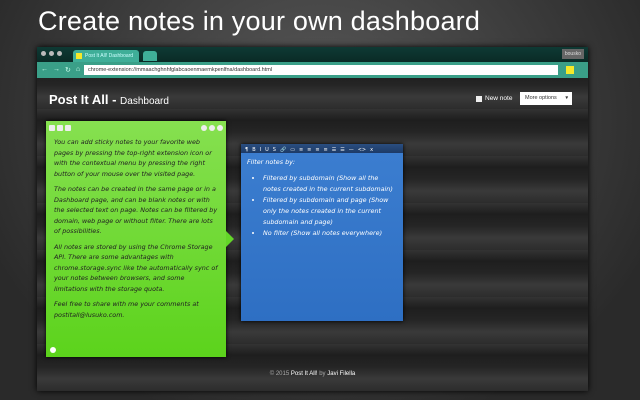 The image size is (640, 400). I want to click on headline: Create notes in your own dashboard, so click(259, 21).